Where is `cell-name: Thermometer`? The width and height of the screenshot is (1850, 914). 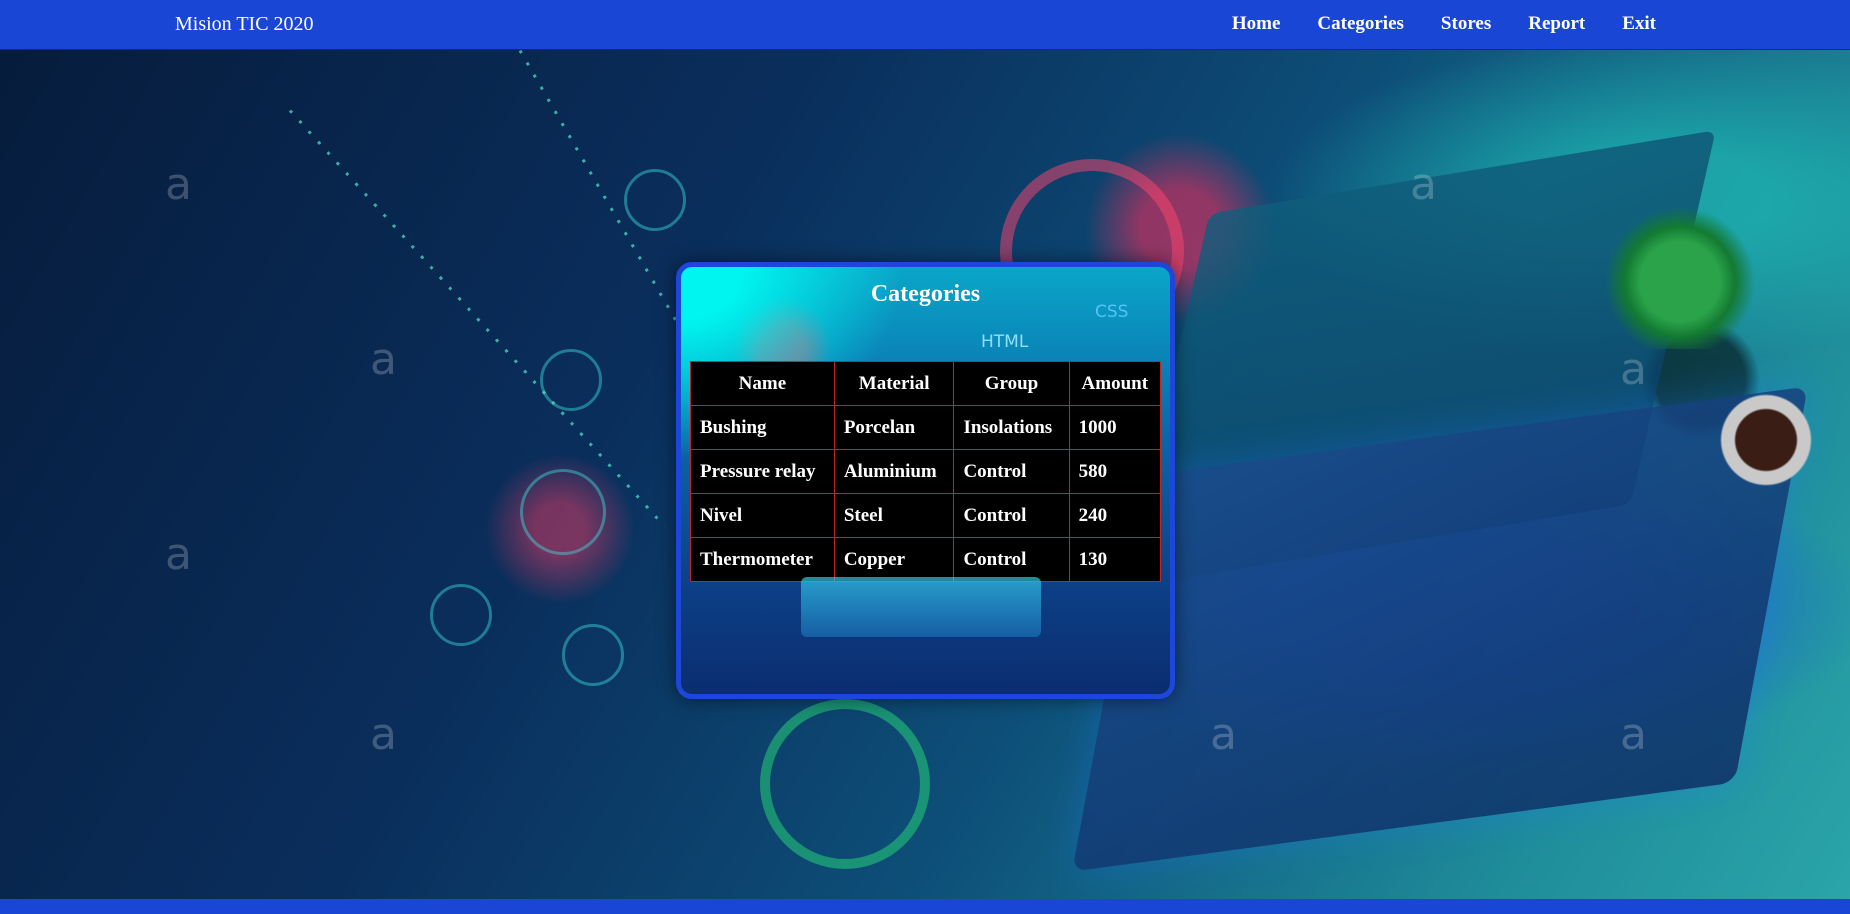 cell-name: Thermometer is located at coordinates (762, 559).